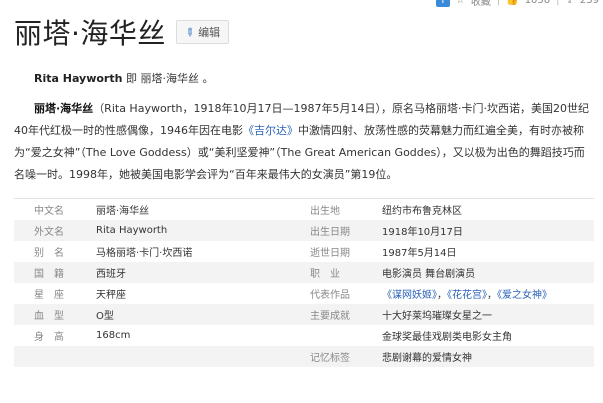 The width and height of the screenshot is (603, 403). What do you see at coordinates (330, 358) in the screenshot?
I see `info-label: 记忆标签` at bounding box center [330, 358].